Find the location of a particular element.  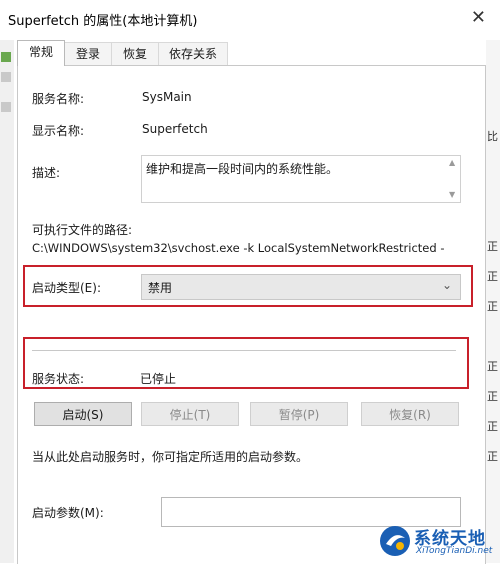

start-params-hint: 当从此处启动服务时，你可指定所适用的启动参数。 is located at coordinates (170, 457).